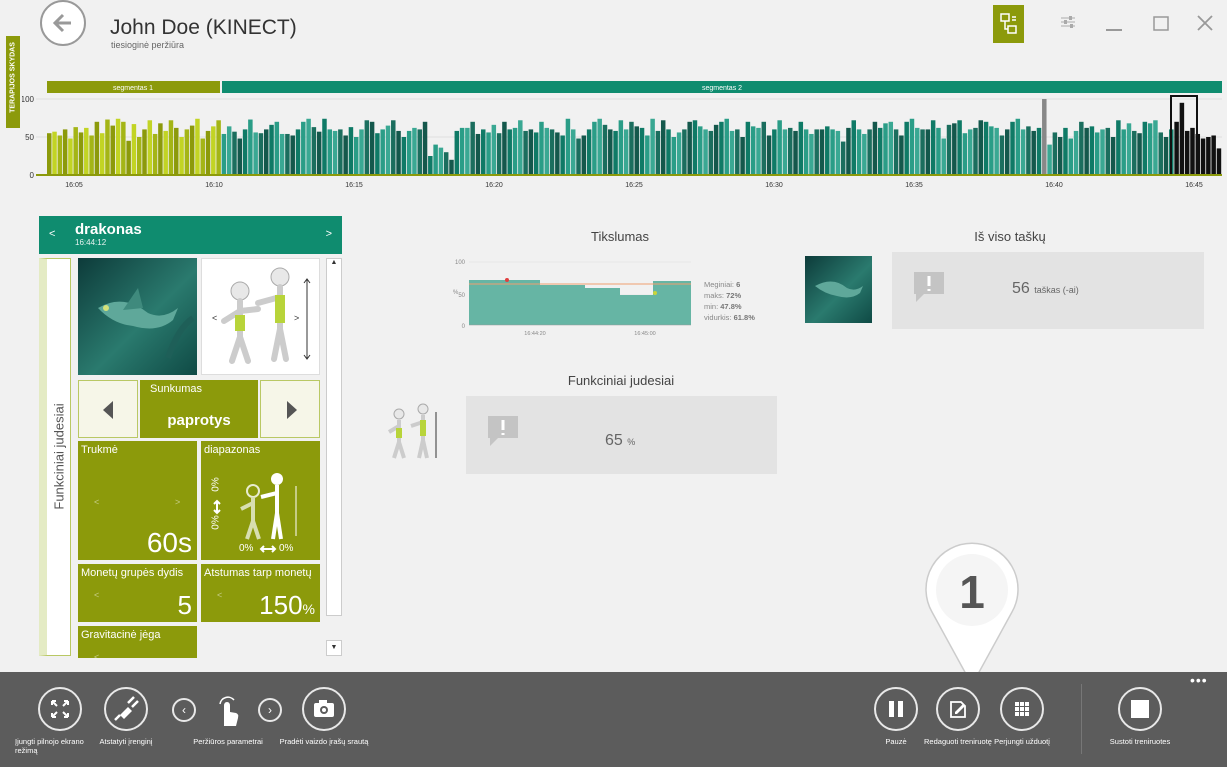  What do you see at coordinates (96, 502) in the screenshot?
I see `decrease-icon: <` at bounding box center [96, 502].